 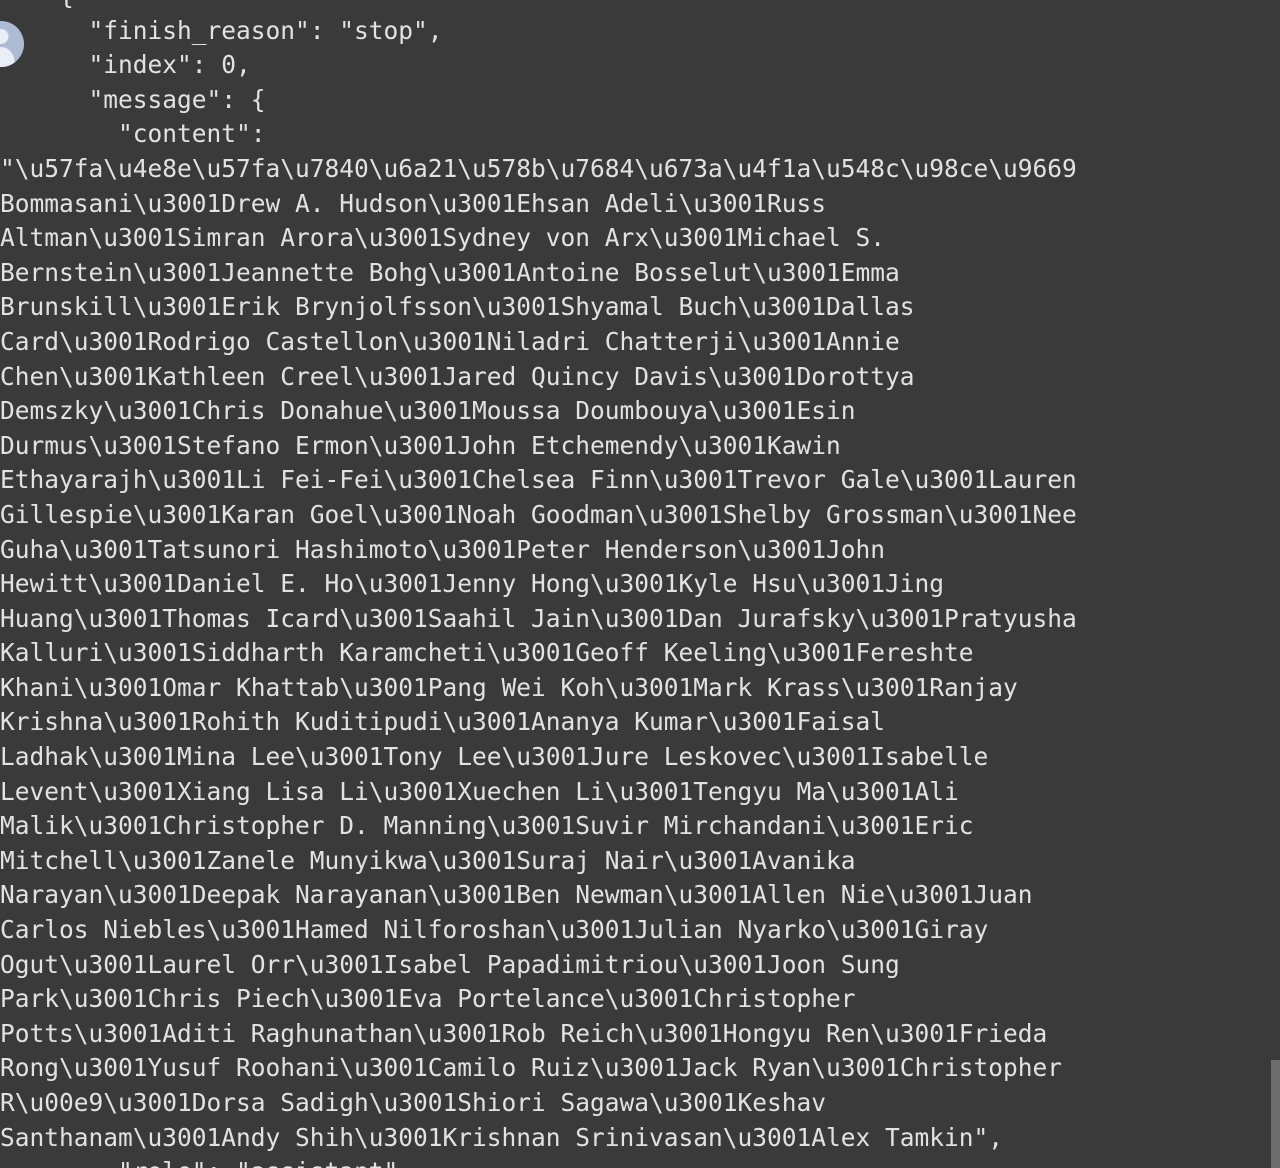 I want to click on vertical-scrollbar-thumb, so click(x=1275, y=1114).